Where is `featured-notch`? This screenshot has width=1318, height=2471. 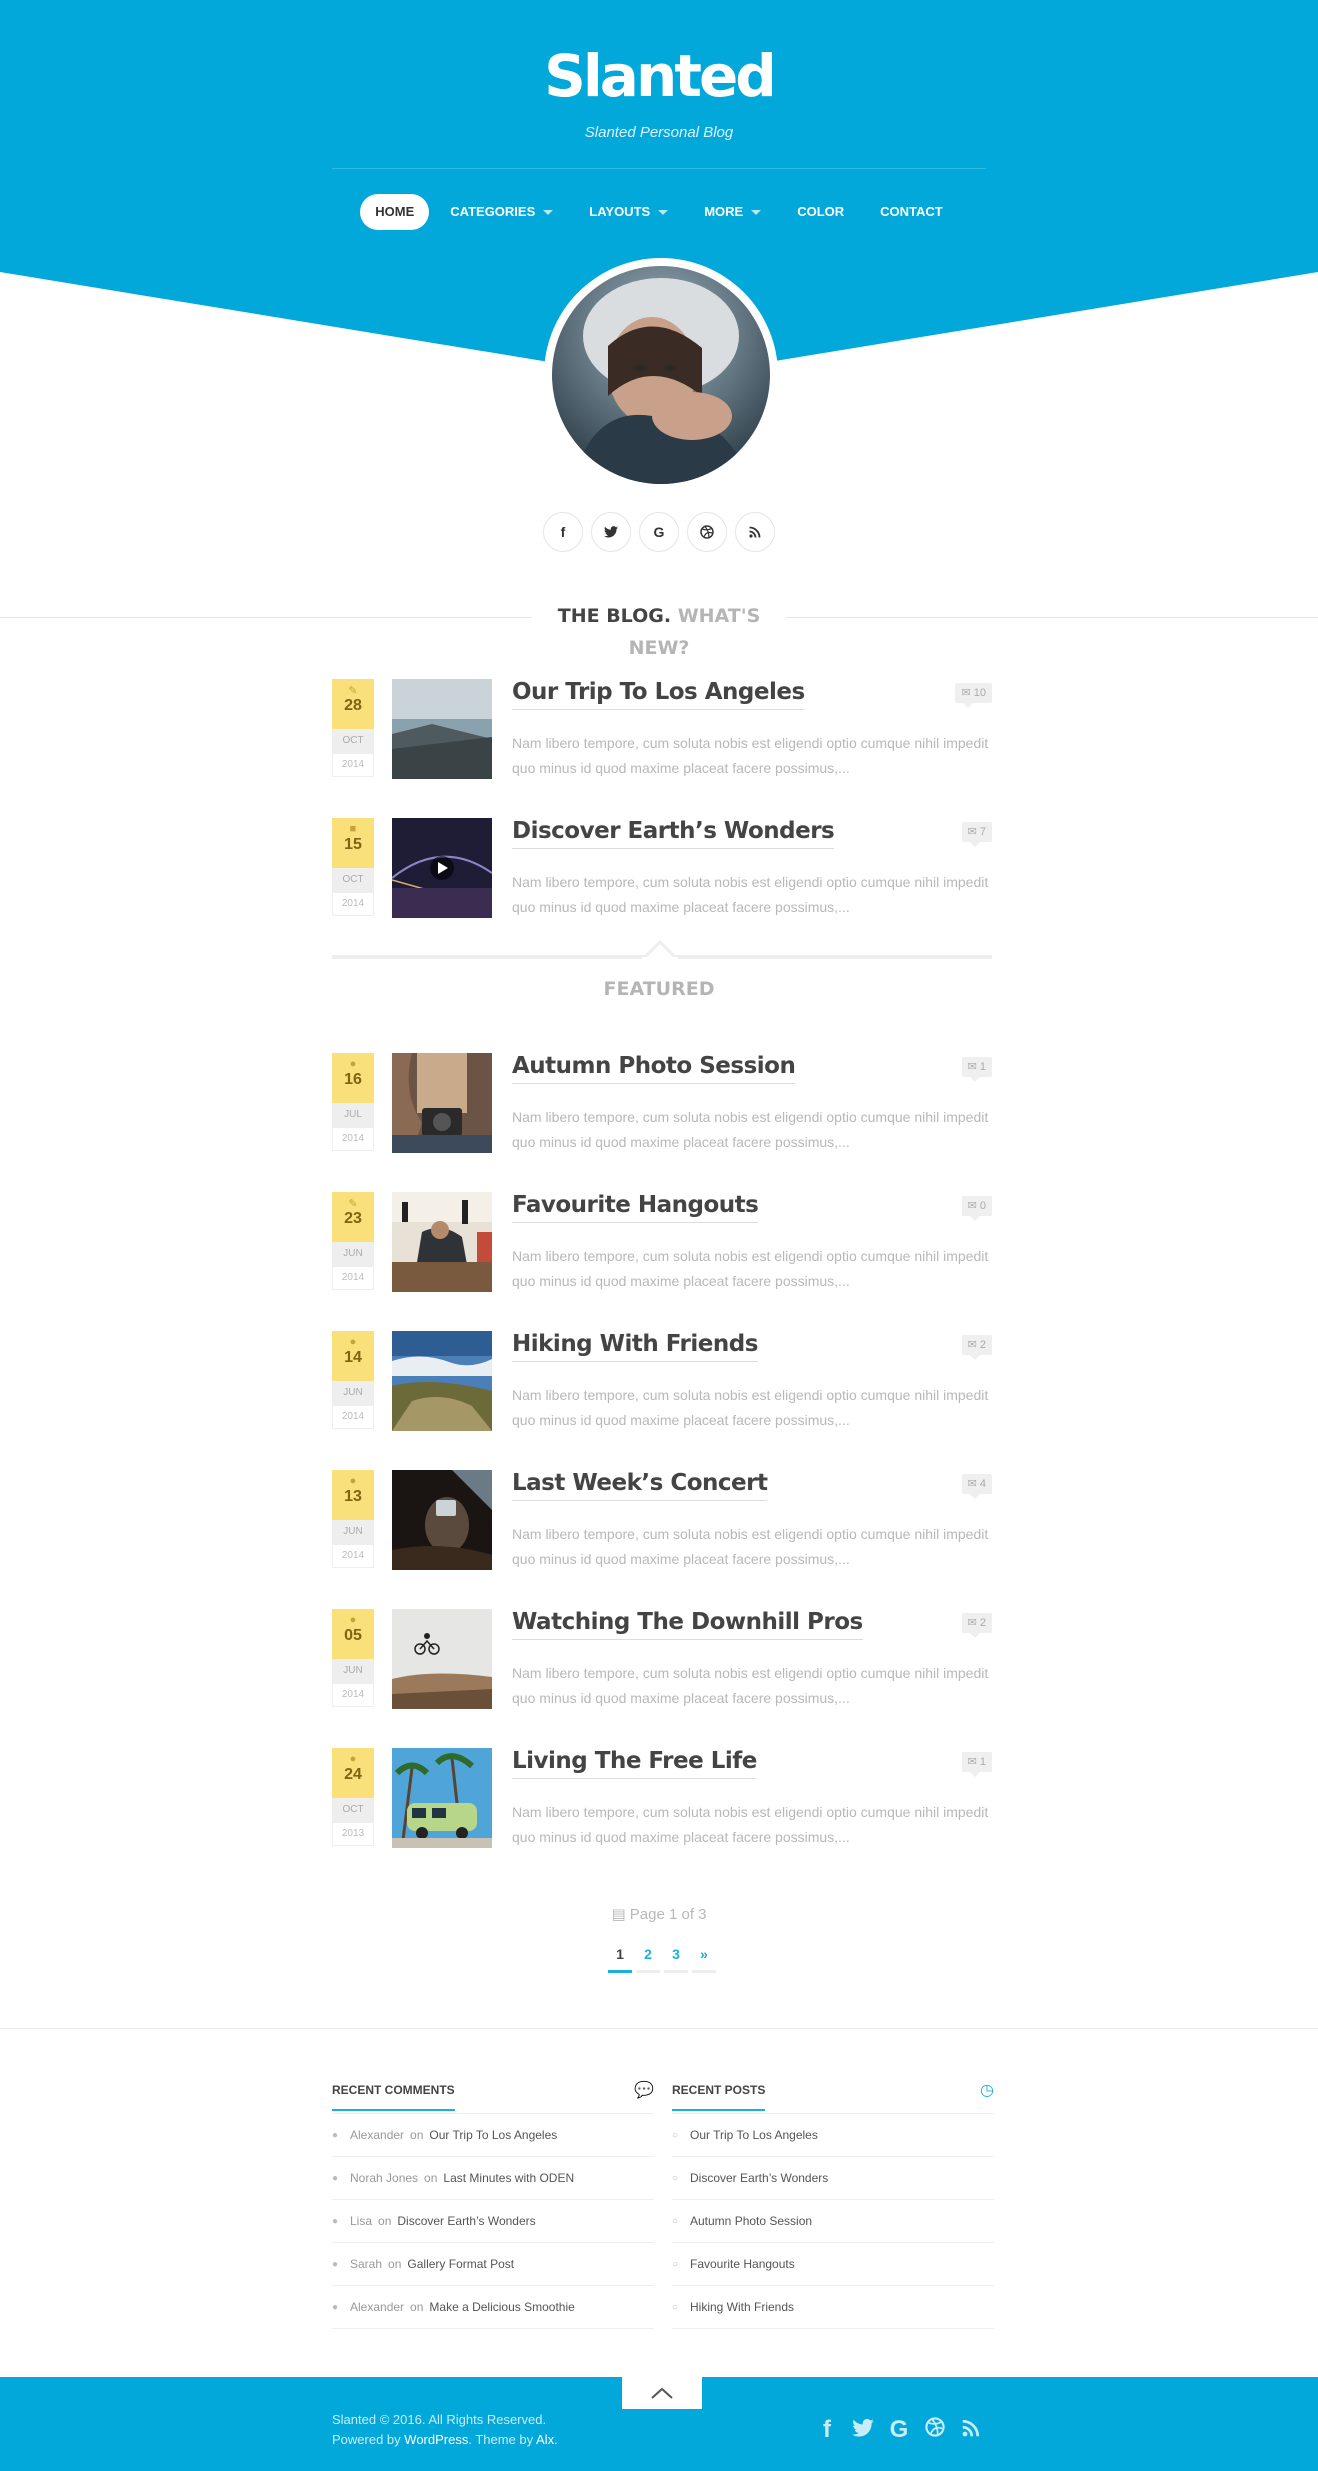 featured-notch is located at coordinates (660, 950).